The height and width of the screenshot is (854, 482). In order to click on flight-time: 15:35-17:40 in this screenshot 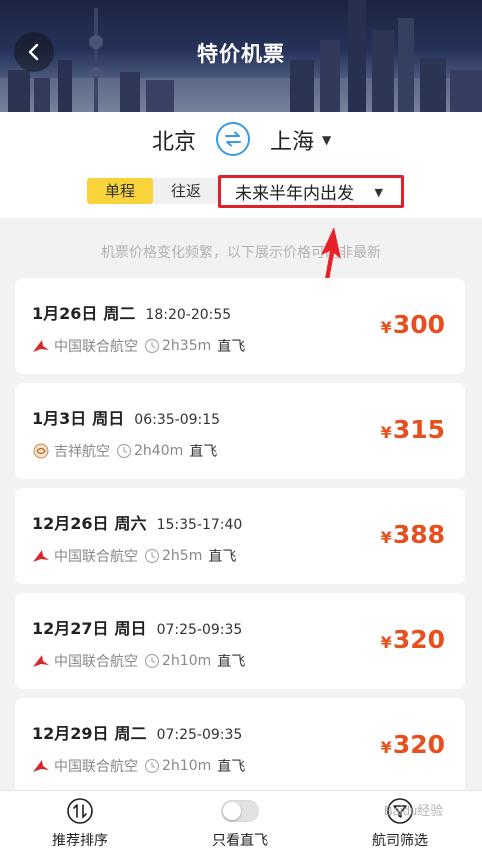, I will do `click(199, 525)`.